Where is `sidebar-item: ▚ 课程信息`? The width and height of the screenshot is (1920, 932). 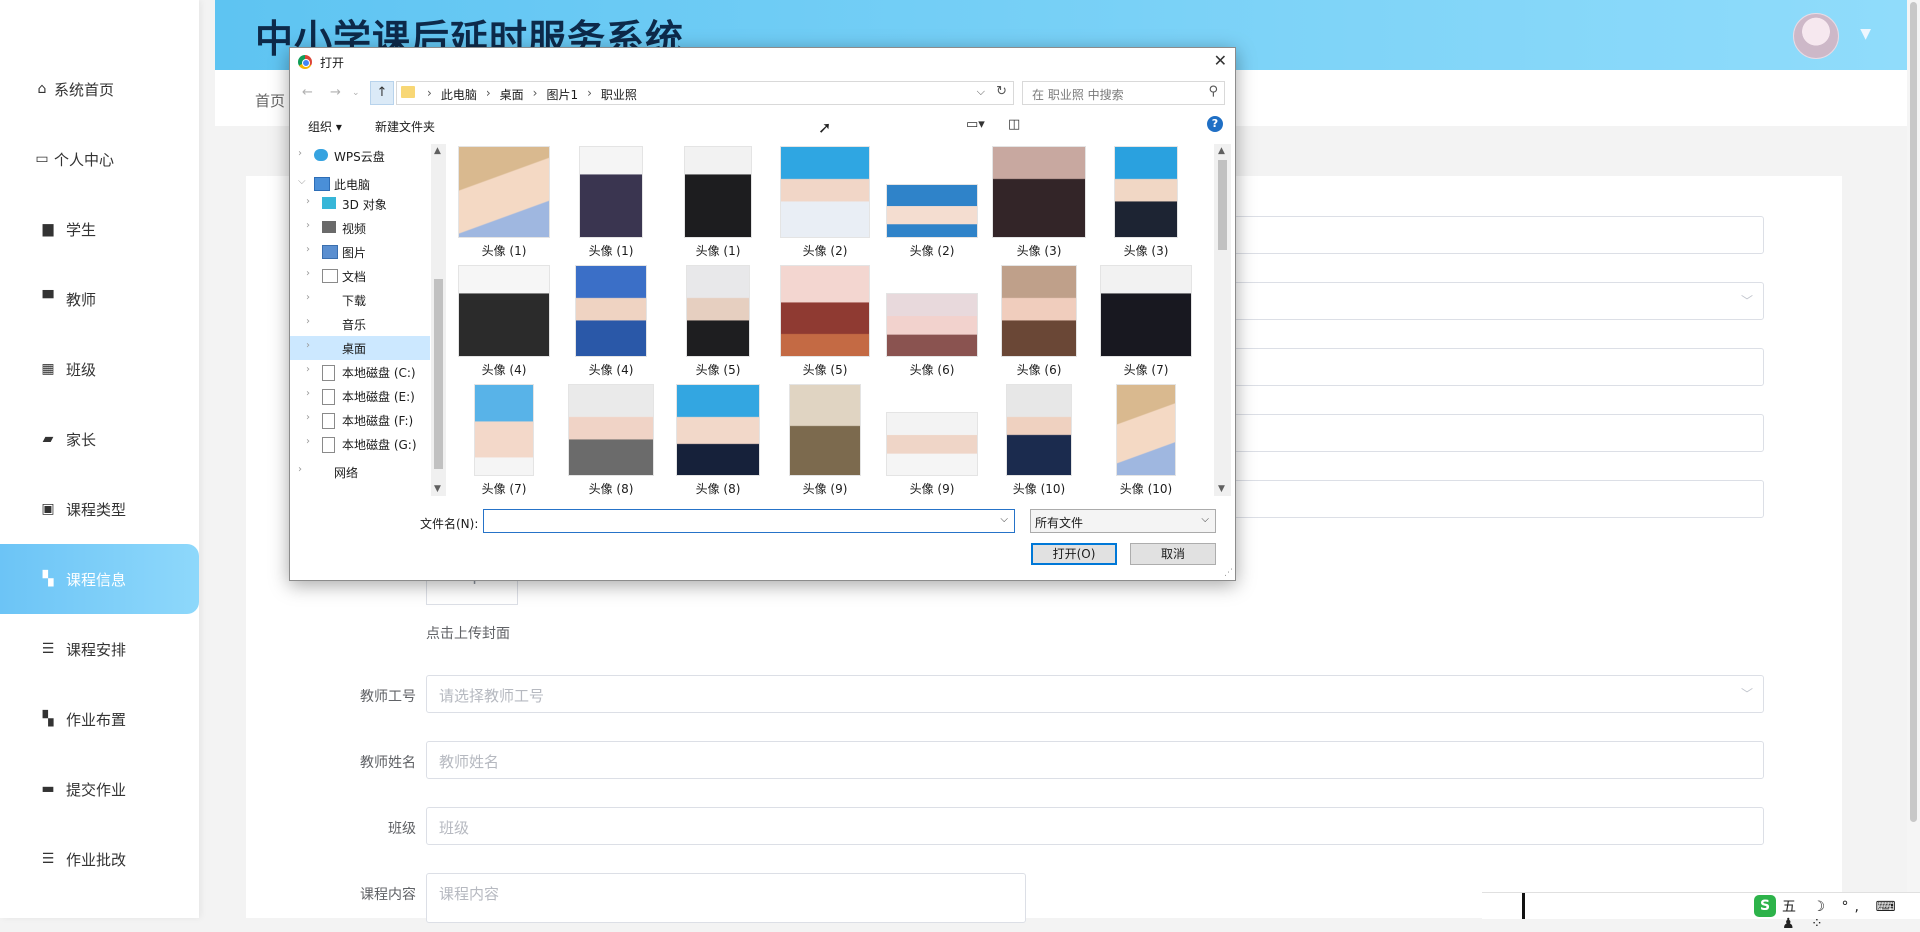
sidebar-item: ▚ 课程信息 is located at coordinates (99, 579).